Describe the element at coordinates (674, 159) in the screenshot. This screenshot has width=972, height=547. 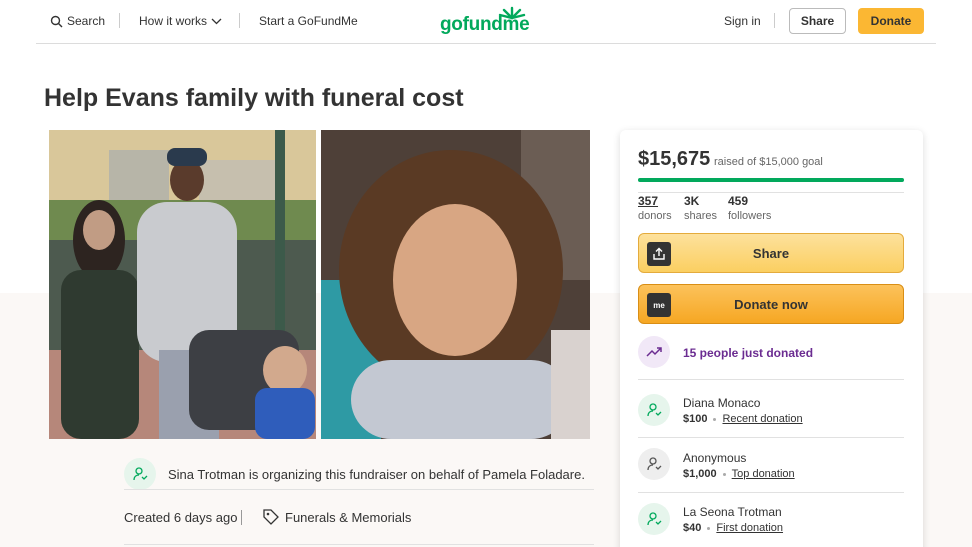
I see `raised-amount: $15,675` at that location.